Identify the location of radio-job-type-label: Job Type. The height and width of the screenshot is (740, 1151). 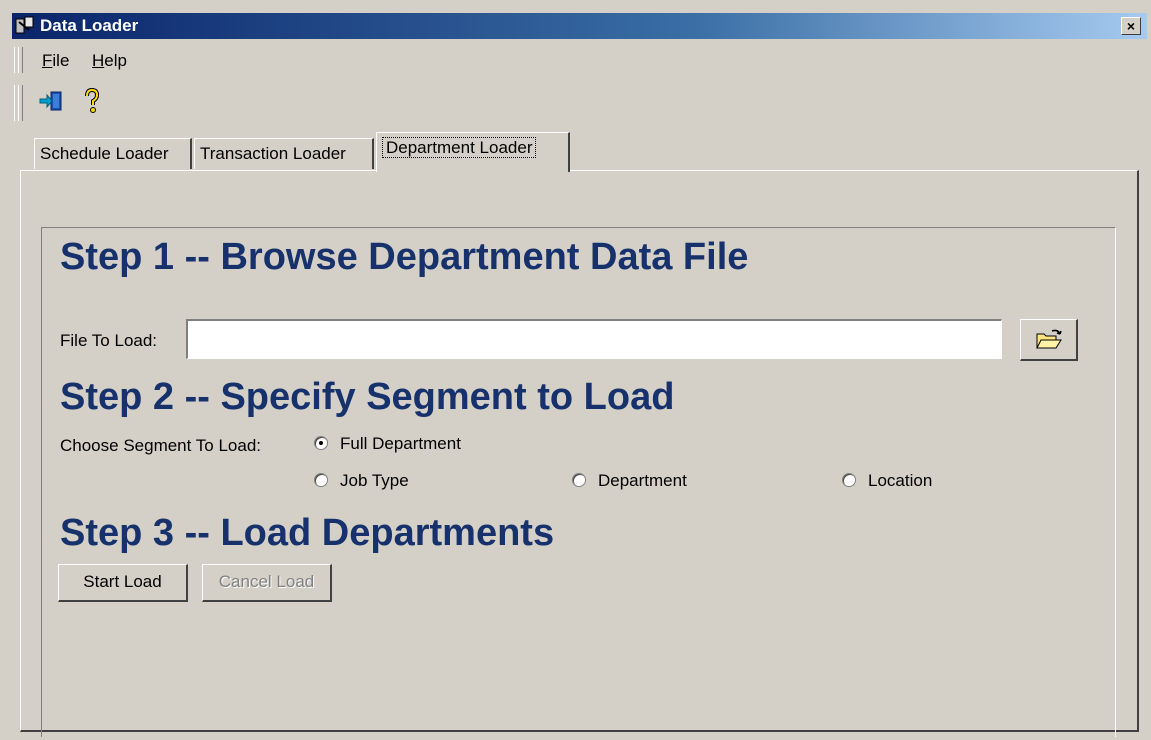
(374, 480).